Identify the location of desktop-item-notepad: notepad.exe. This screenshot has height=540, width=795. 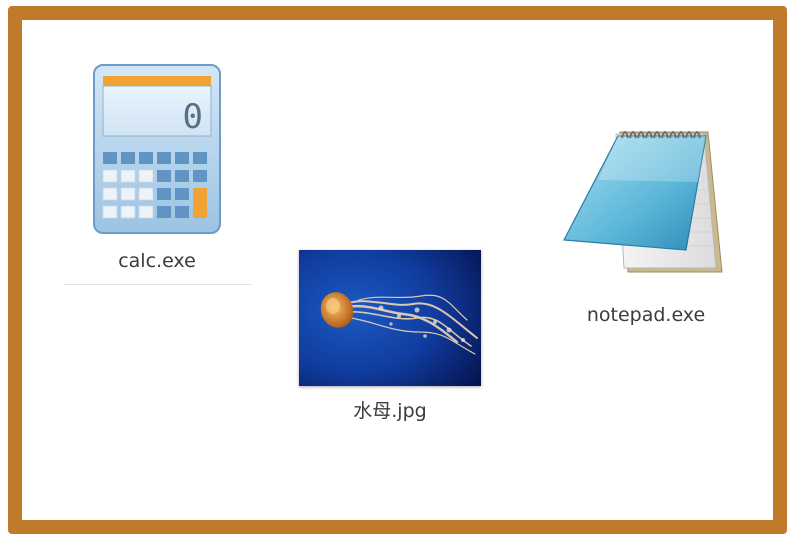
(646, 224).